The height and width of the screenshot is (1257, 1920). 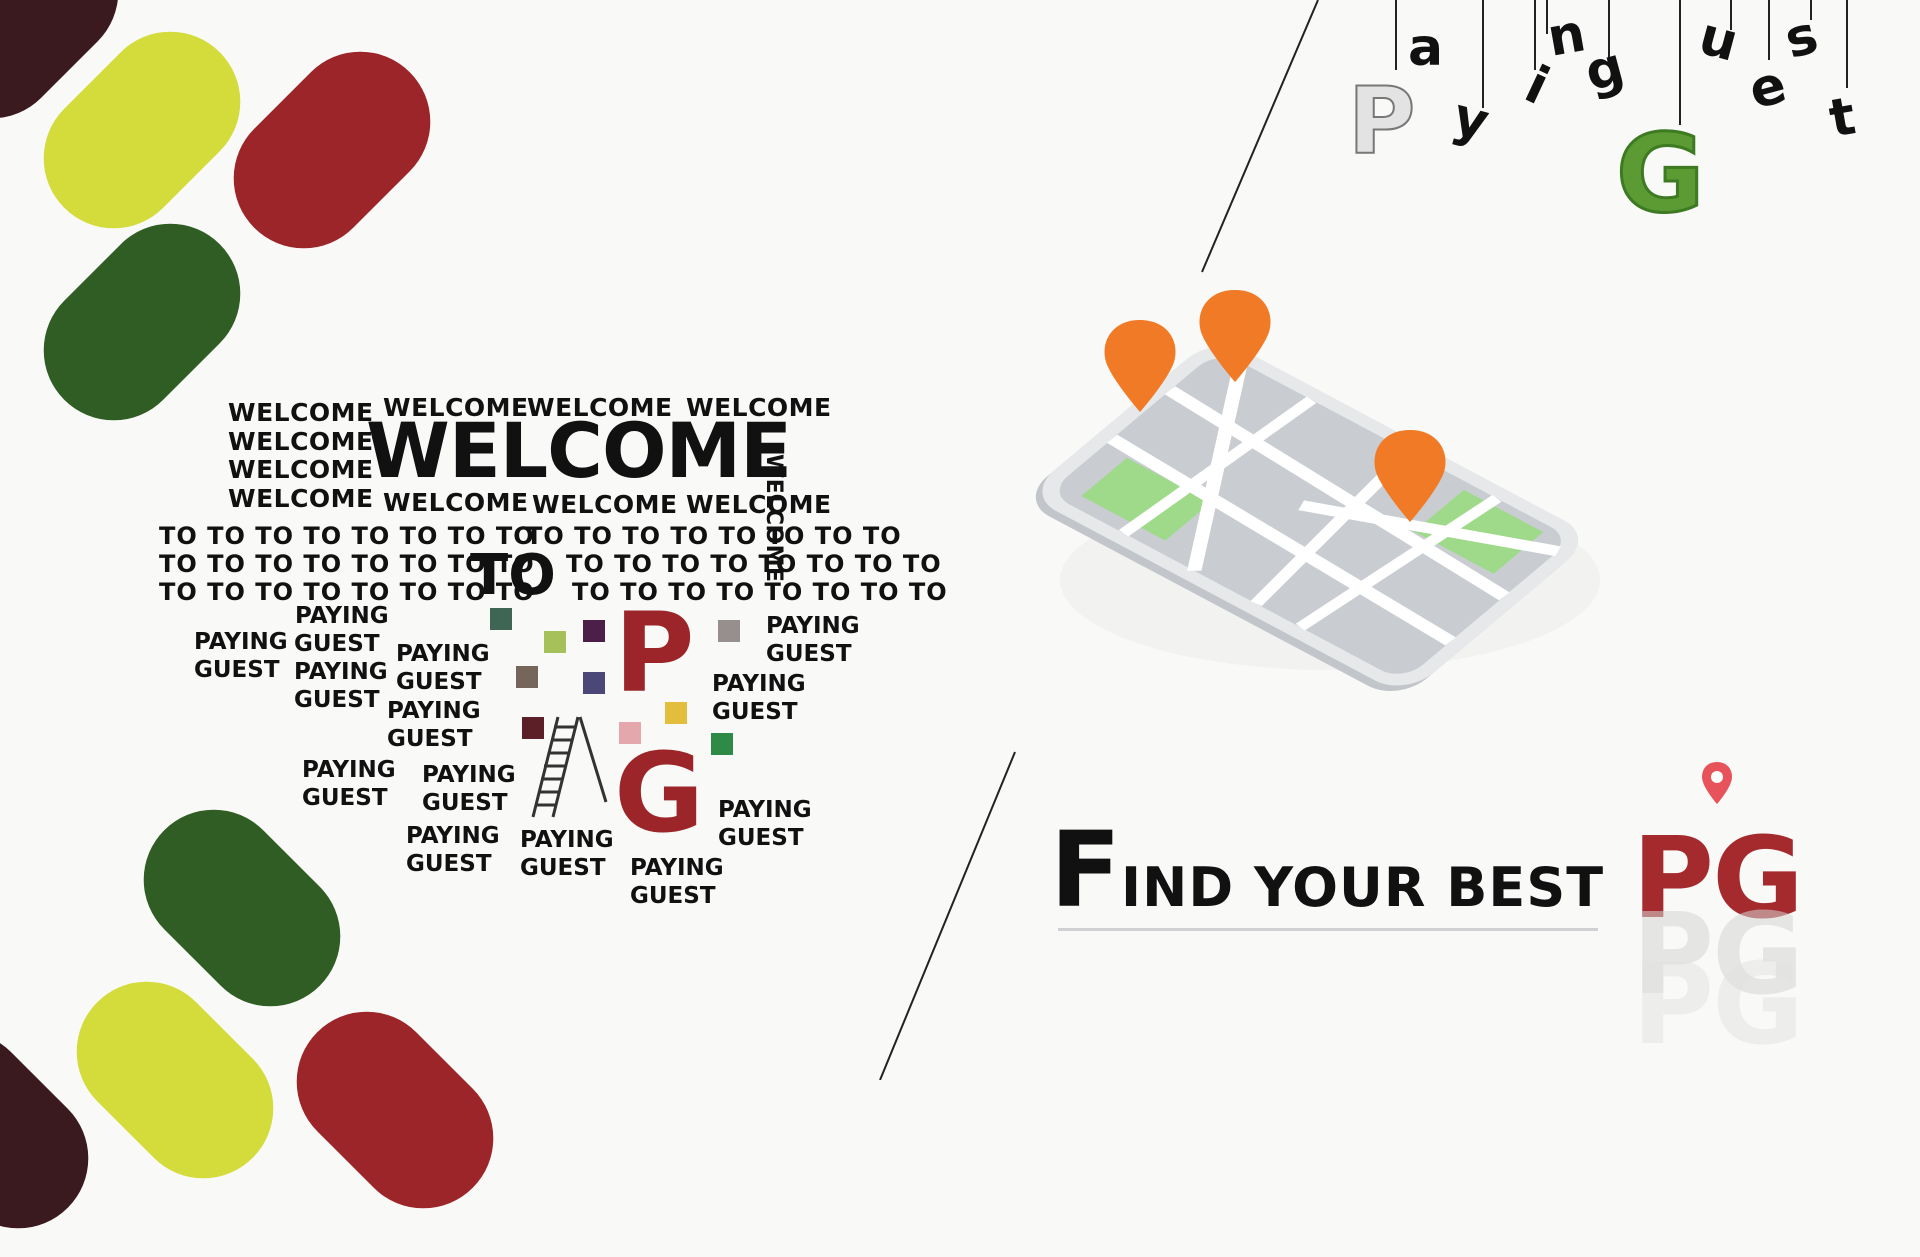 What do you see at coordinates (1381, 121) in the screenshot?
I see `logo-letter: P` at bounding box center [1381, 121].